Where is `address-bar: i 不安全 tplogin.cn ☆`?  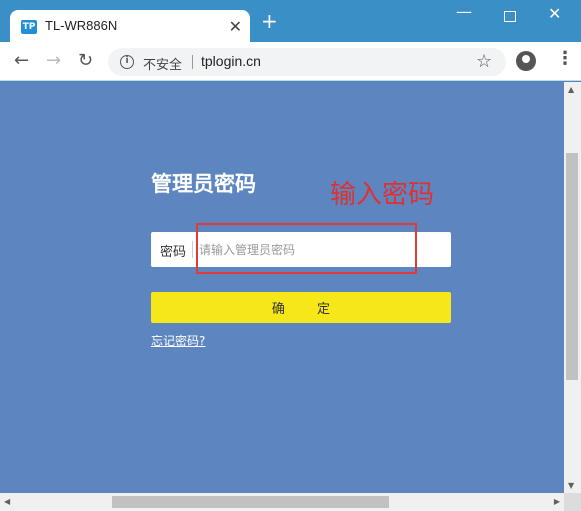 address-bar: i 不安全 tplogin.cn ☆ is located at coordinates (307, 62).